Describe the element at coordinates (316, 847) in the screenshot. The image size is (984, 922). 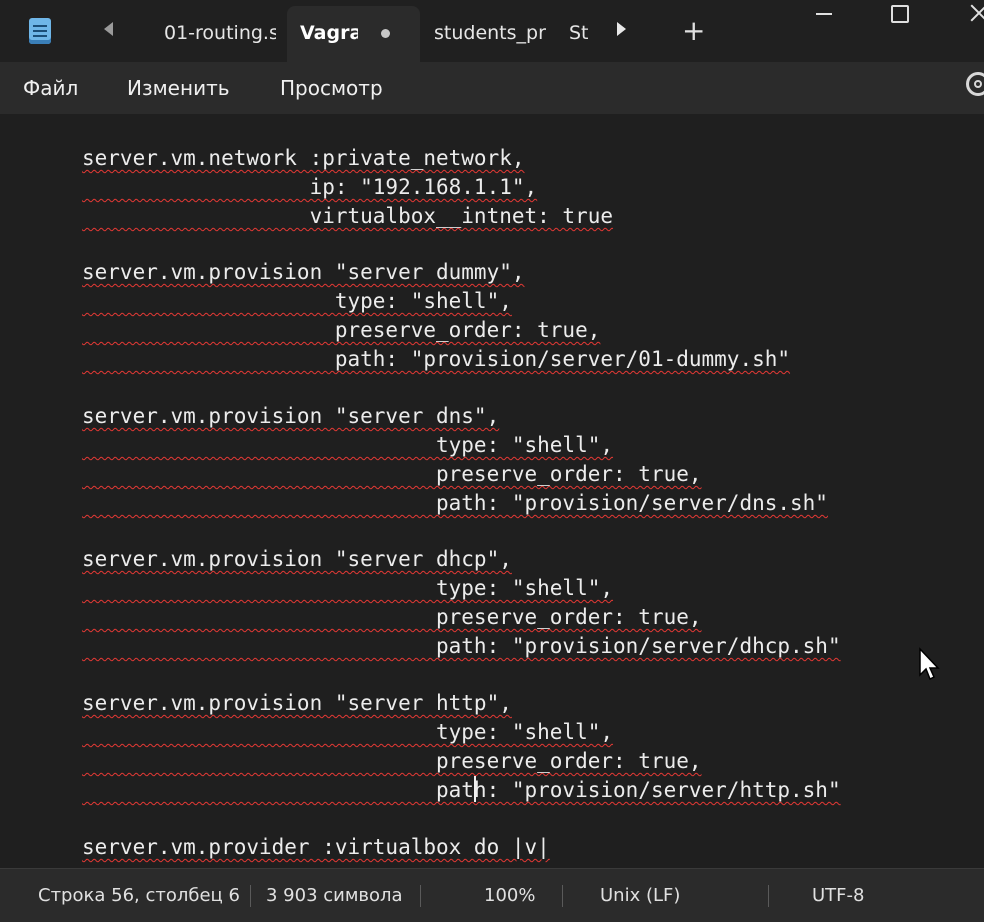
I see `code-line: server.vm.provider :virtualbox do |v|` at that location.